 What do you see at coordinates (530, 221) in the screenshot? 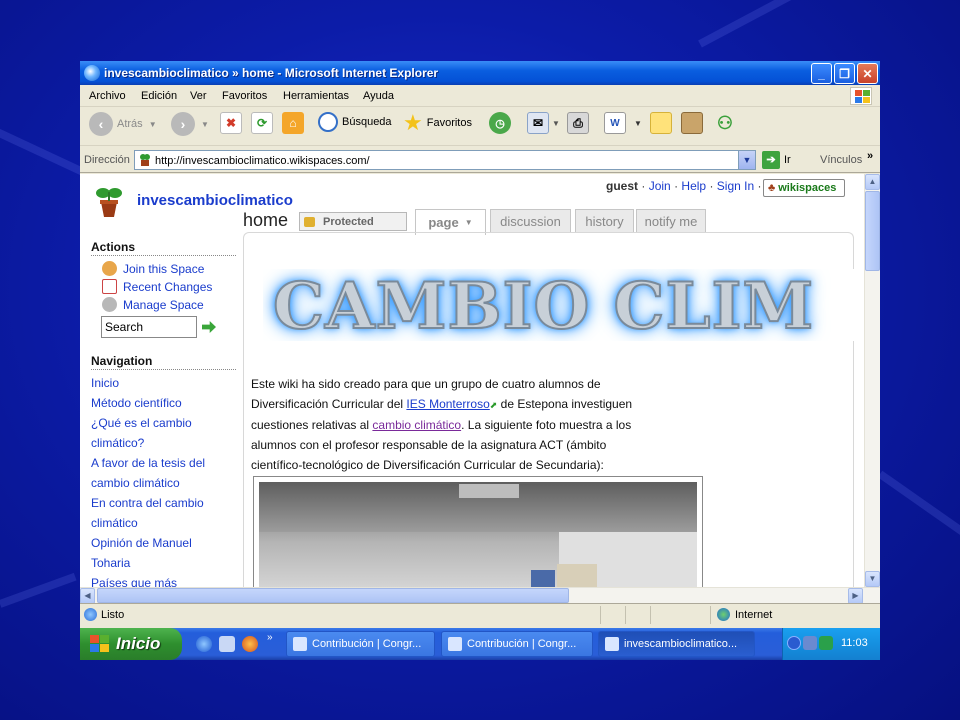
I see `tab-discussion: discussion` at bounding box center [530, 221].